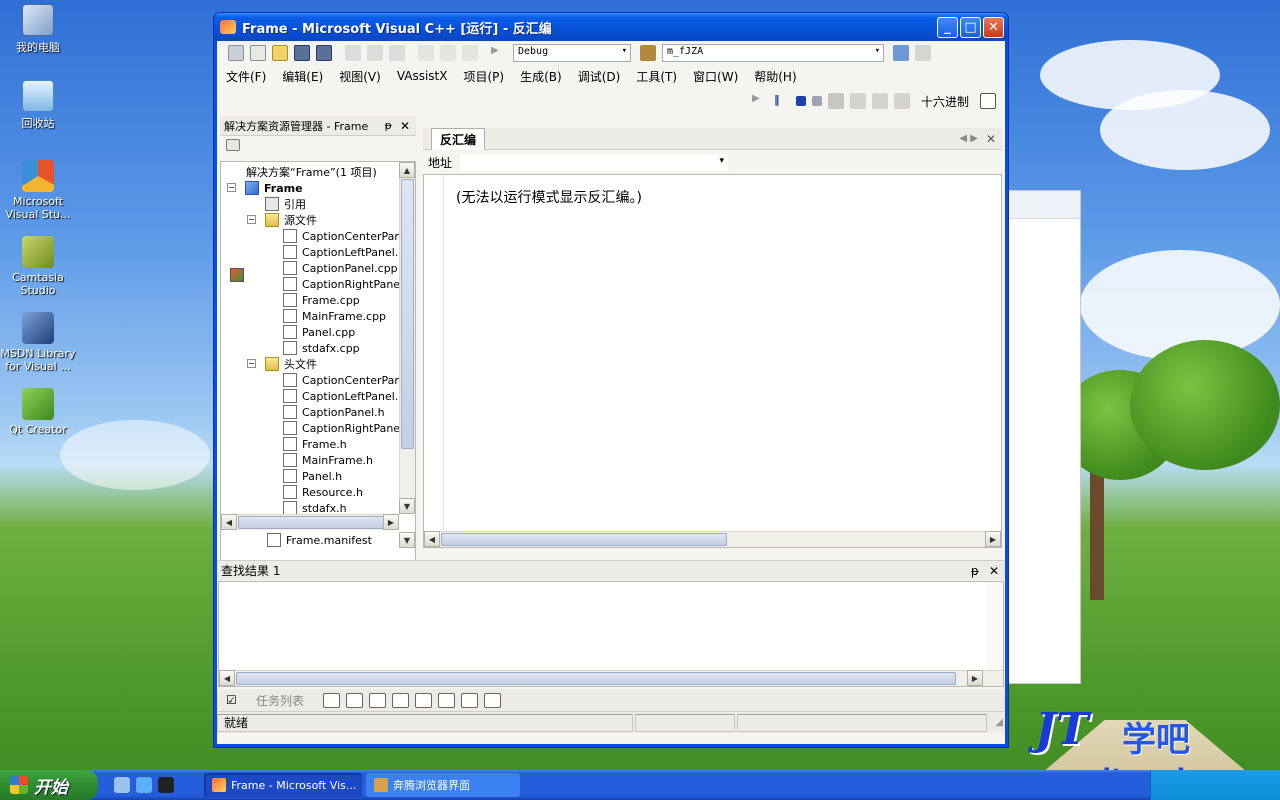 This screenshot has width=1280, height=800. What do you see at coordinates (800, 101) in the screenshot?
I see `stop-debugging-icon` at bounding box center [800, 101].